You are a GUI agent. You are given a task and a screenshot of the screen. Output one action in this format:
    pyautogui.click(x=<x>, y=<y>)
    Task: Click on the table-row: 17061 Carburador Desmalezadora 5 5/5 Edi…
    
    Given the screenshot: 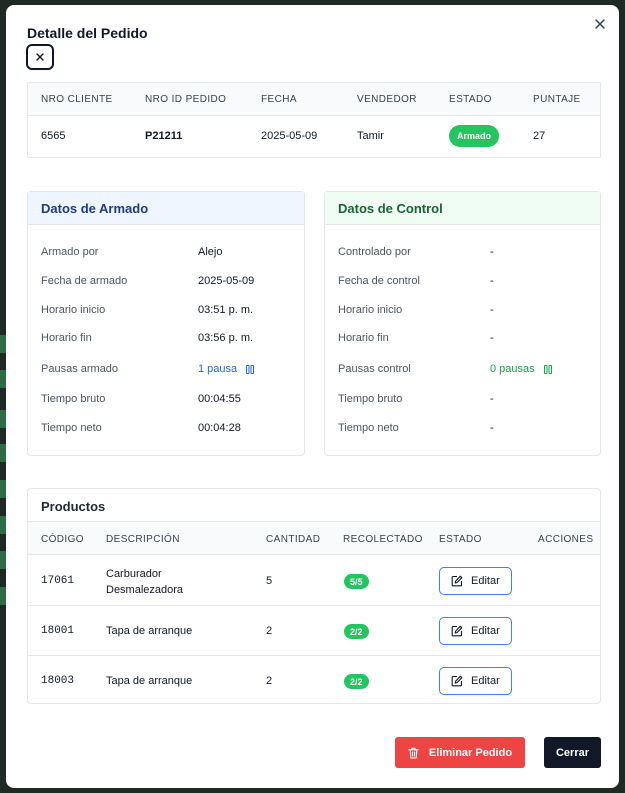 What is the action you would take?
    pyautogui.click(x=314, y=581)
    